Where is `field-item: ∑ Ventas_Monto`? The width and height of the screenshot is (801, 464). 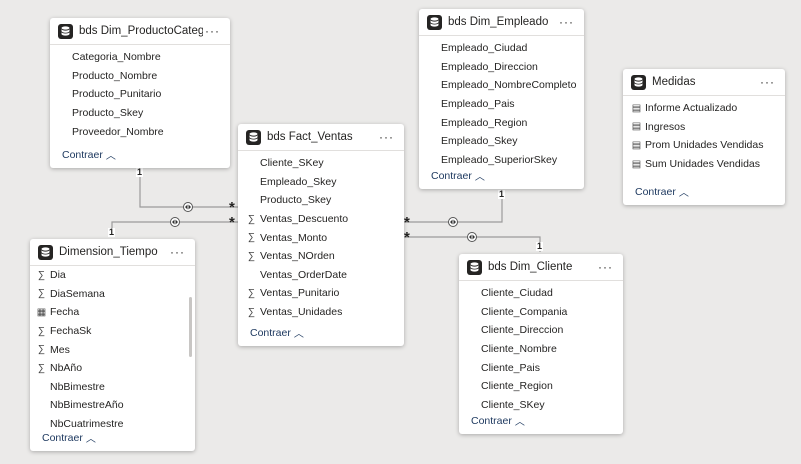
field-item: ∑ Ventas_Monto is located at coordinates (325, 237).